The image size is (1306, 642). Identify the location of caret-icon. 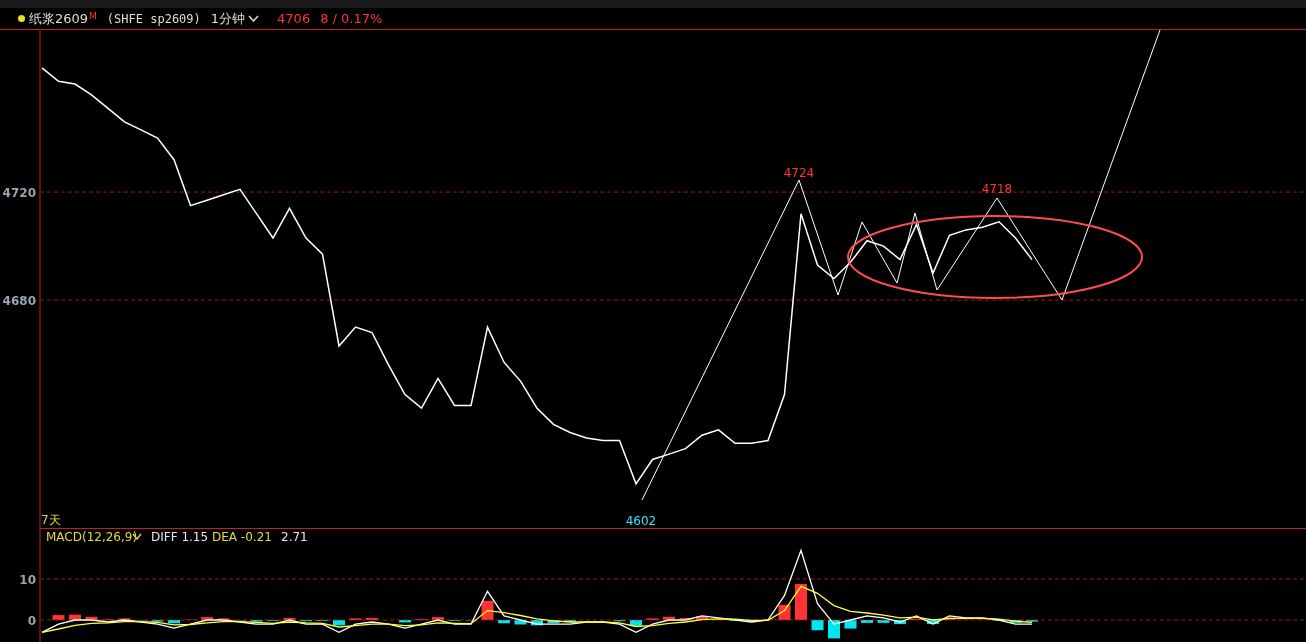
(254, 18).